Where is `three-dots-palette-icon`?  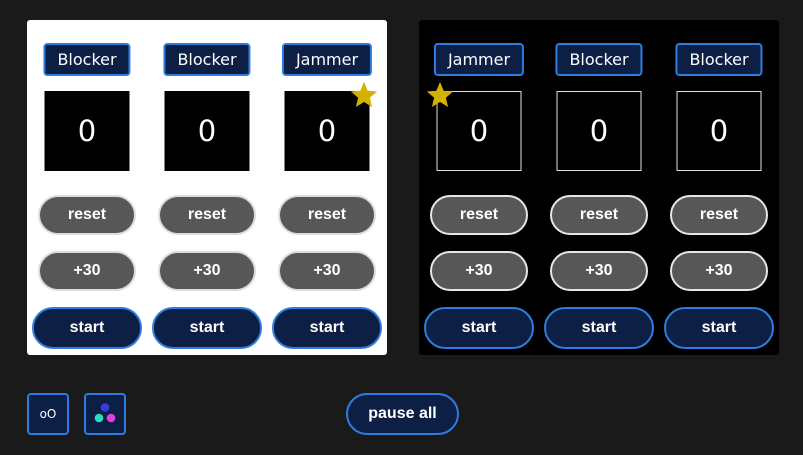 three-dots-palette-icon is located at coordinates (105, 413).